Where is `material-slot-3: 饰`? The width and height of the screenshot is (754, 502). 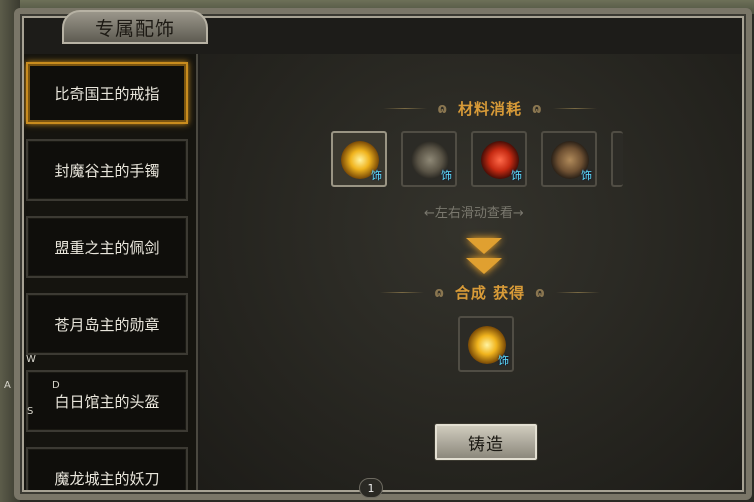 material-slot-3: 饰 is located at coordinates (499, 159).